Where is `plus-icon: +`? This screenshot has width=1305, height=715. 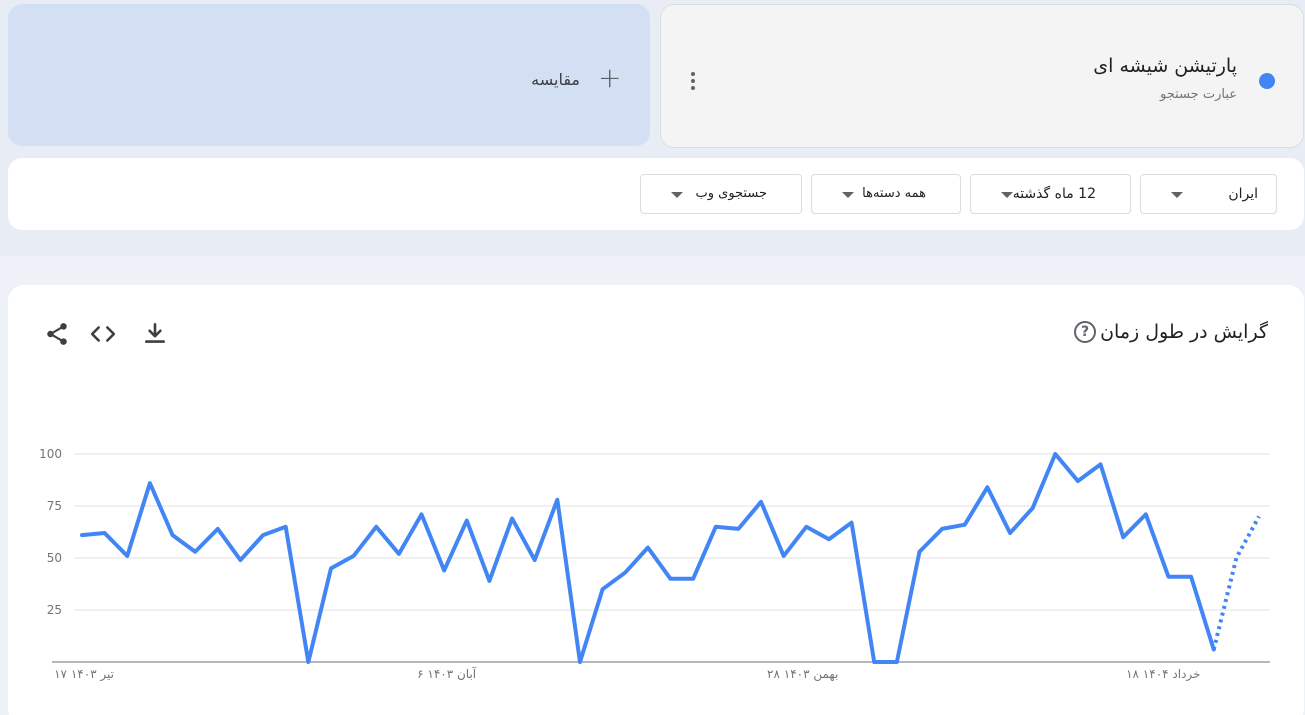
plus-icon: + is located at coordinates (610, 77).